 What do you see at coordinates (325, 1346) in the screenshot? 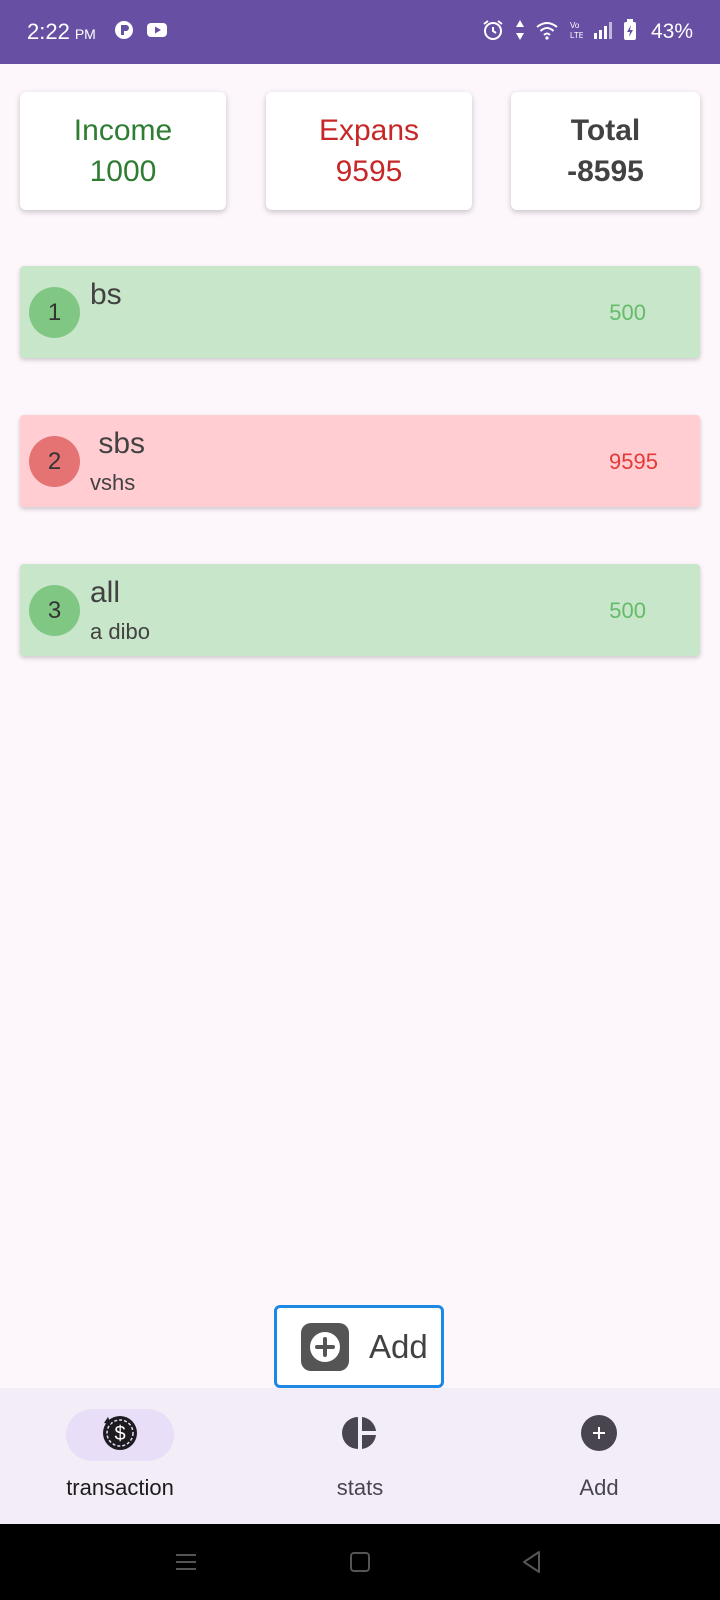
I see `plus-square-icon` at bounding box center [325, 1346].